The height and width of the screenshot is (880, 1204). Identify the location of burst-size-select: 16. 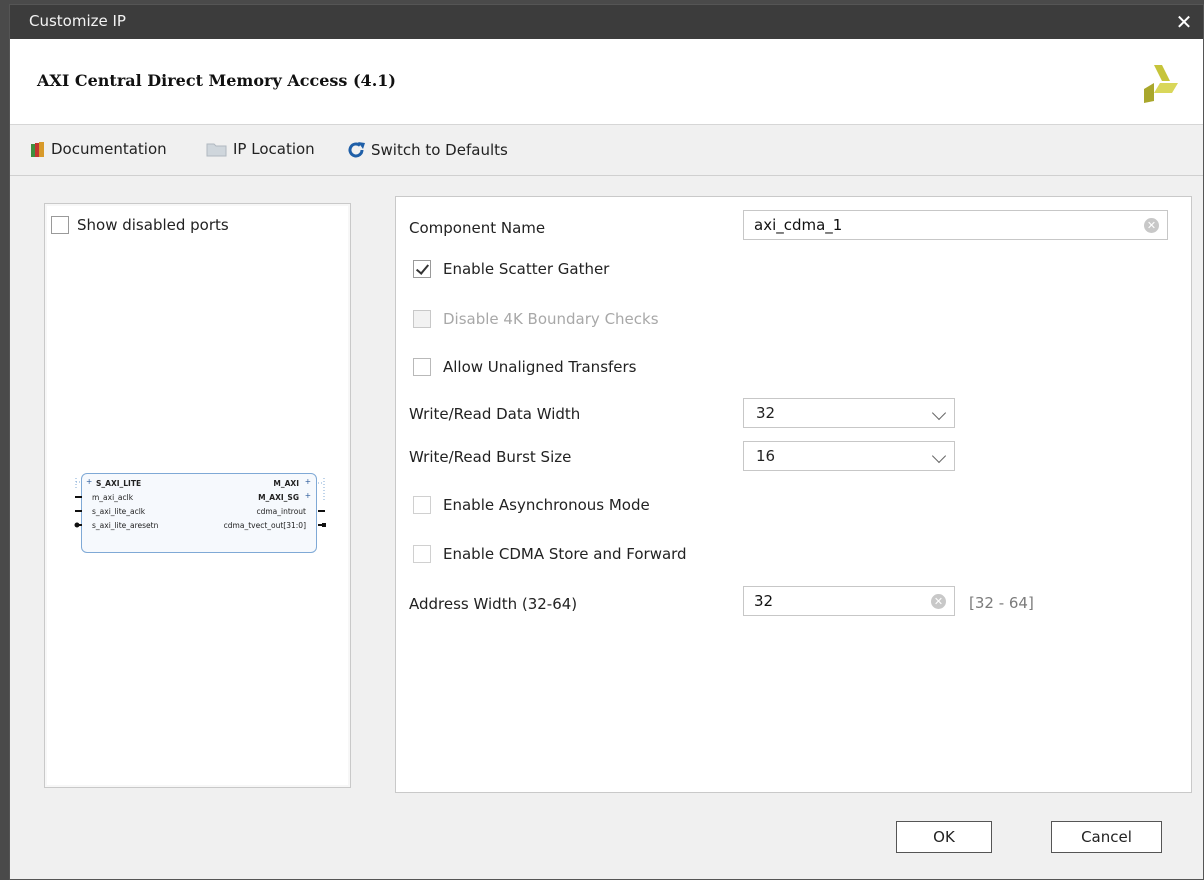
(849, 456).